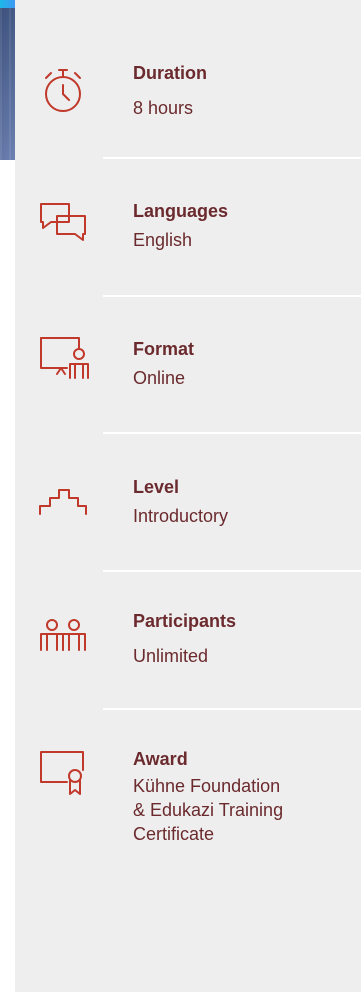  I want to click on award-line: Kühne Foundation, so click(207, 786).